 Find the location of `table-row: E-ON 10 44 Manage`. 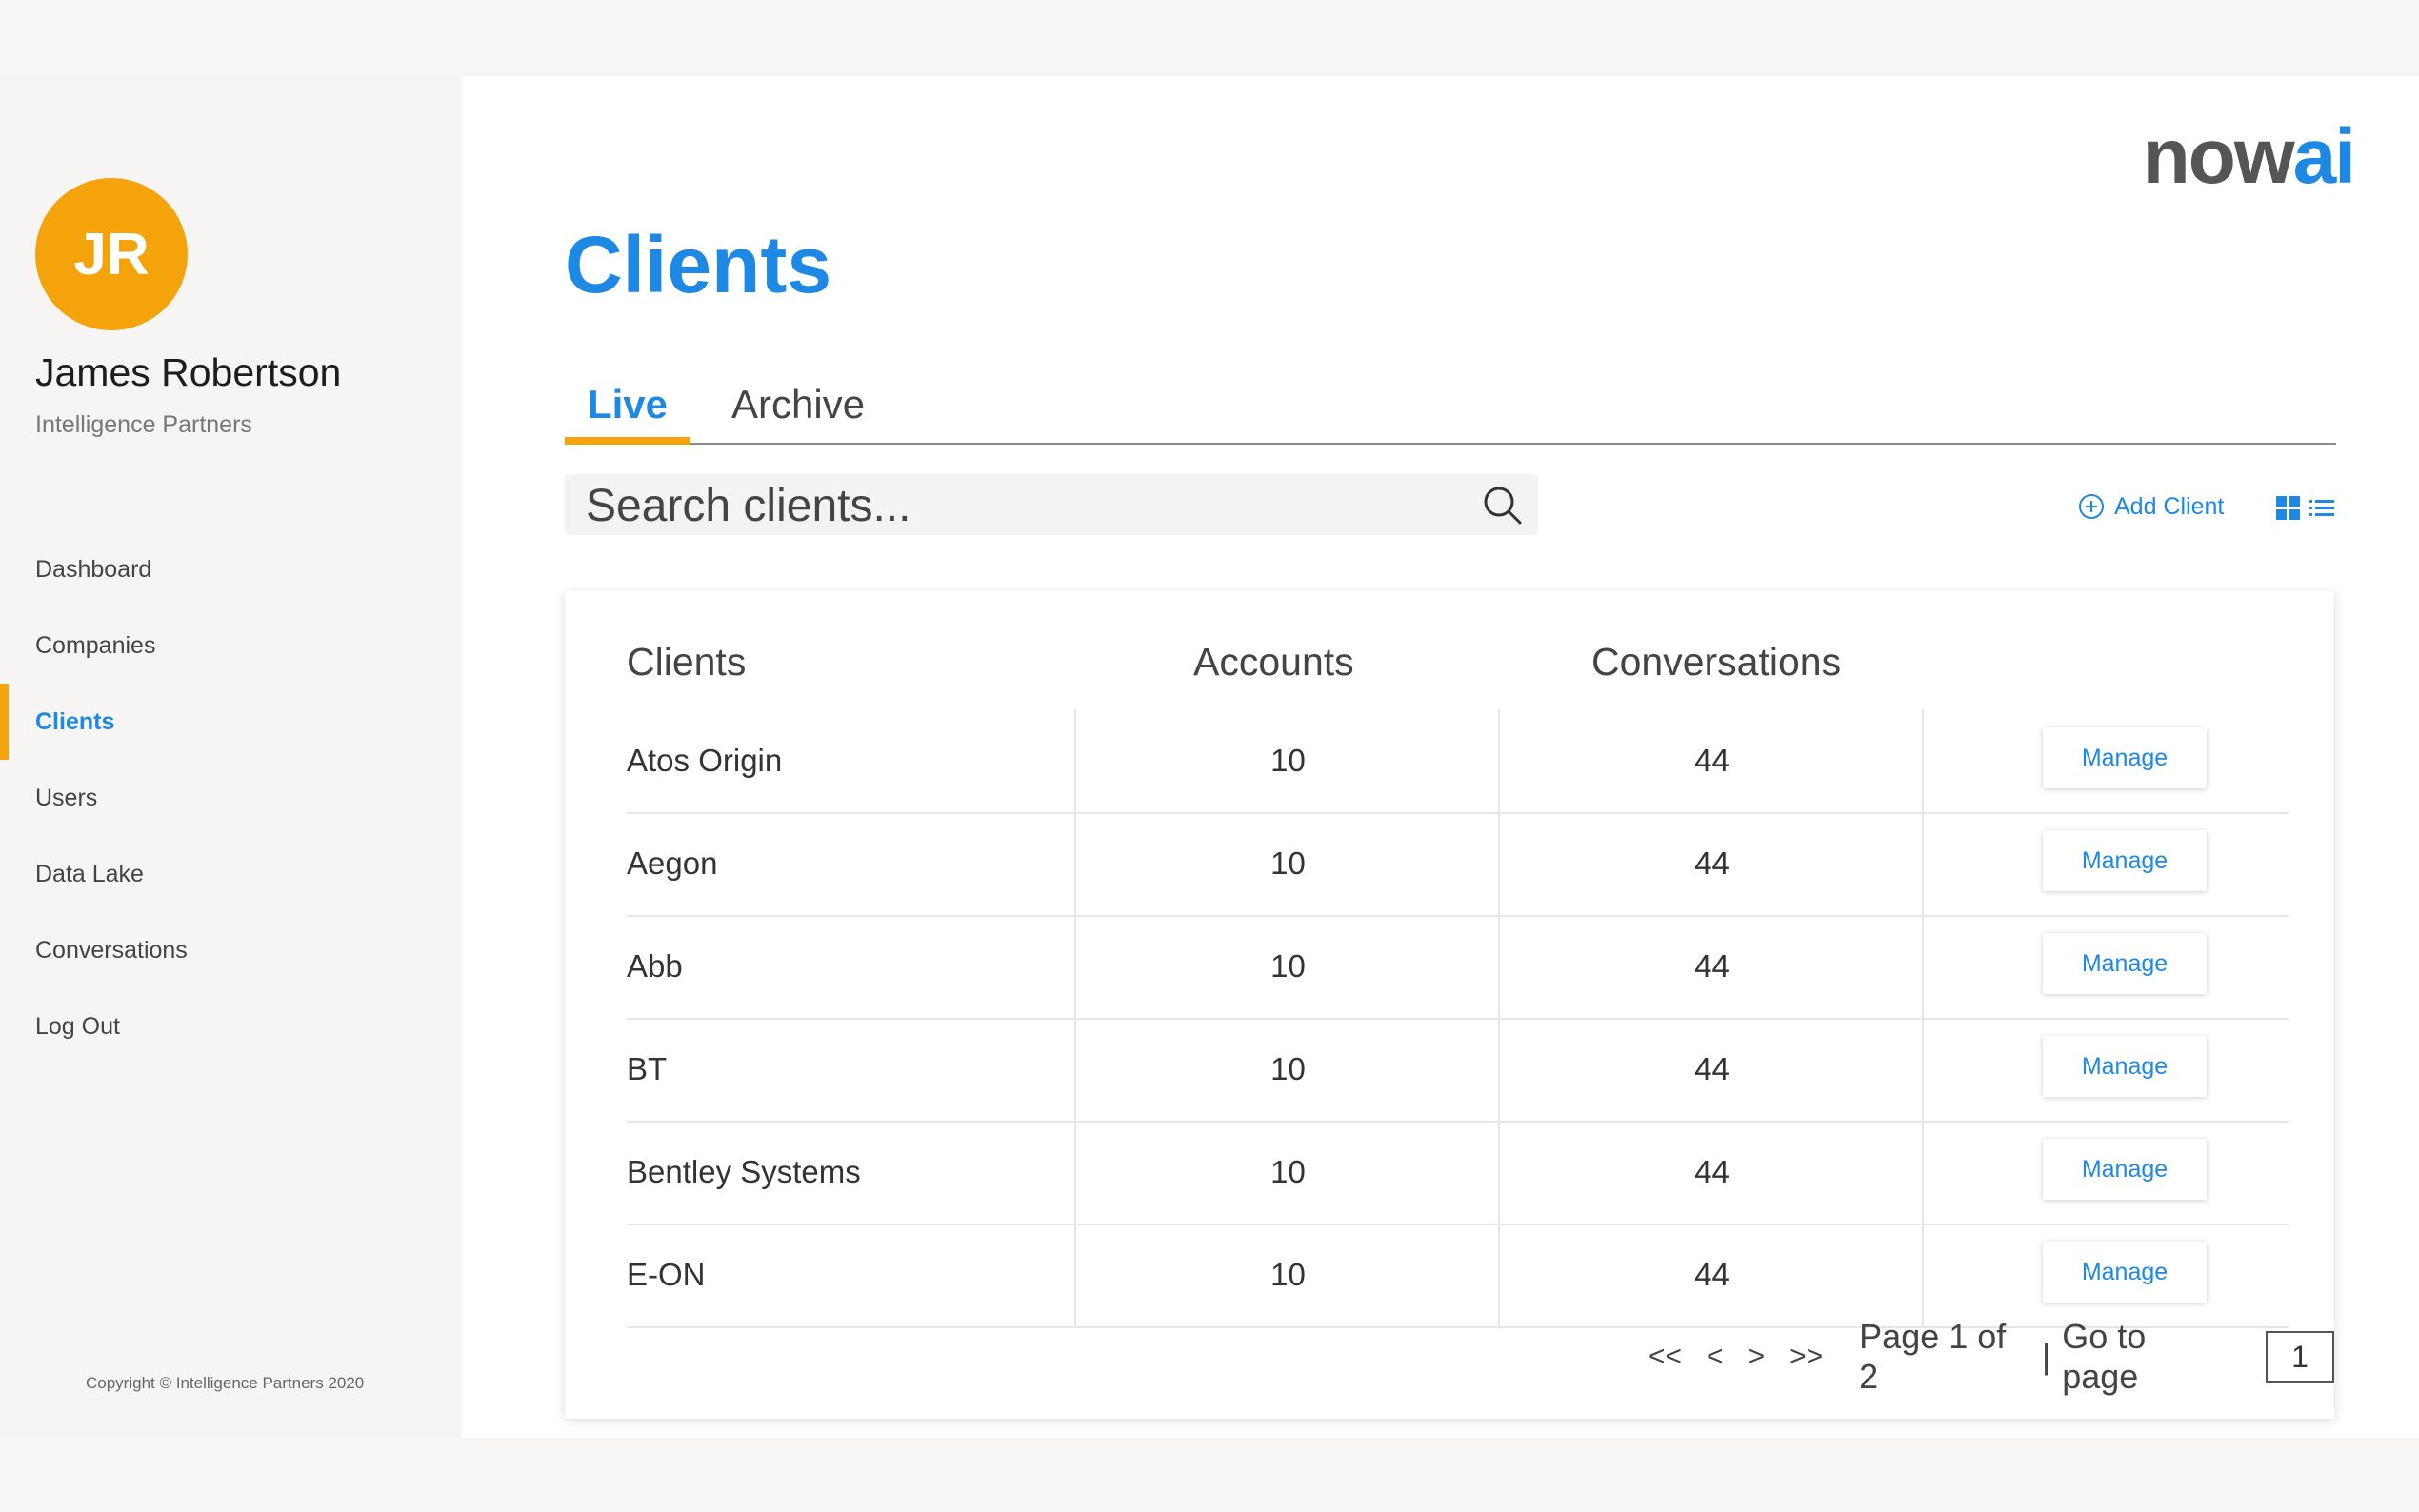

table-row: E-ON 10 44 Manage is located at coordinates (1458, 1276).